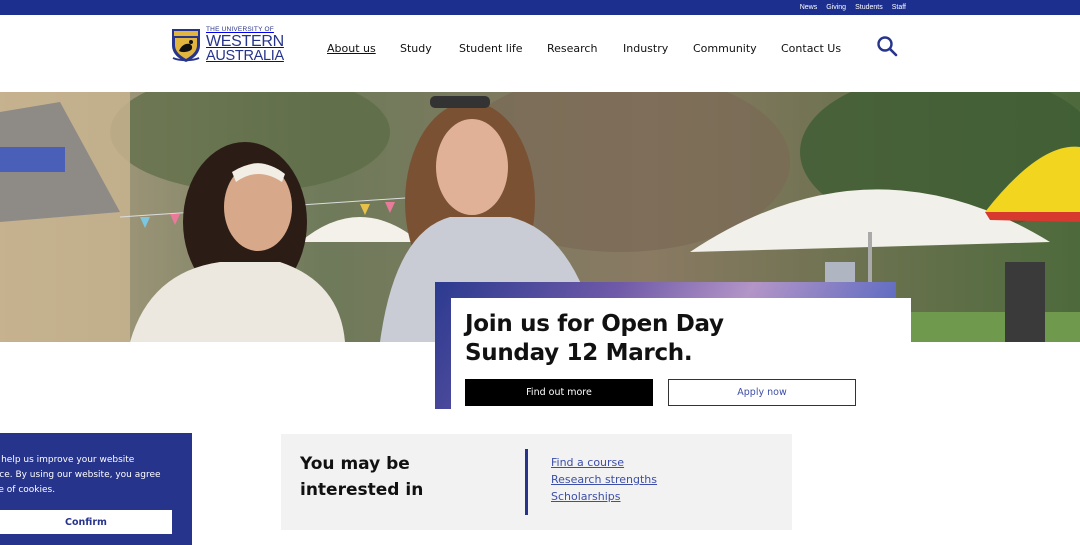 Image resolution: width=1080 pixels, height=545 pixels. What do you see at coordinates (658, 48) in the screenshot?
I see `nav-industry: Industry` at bounding box center [658, 48].